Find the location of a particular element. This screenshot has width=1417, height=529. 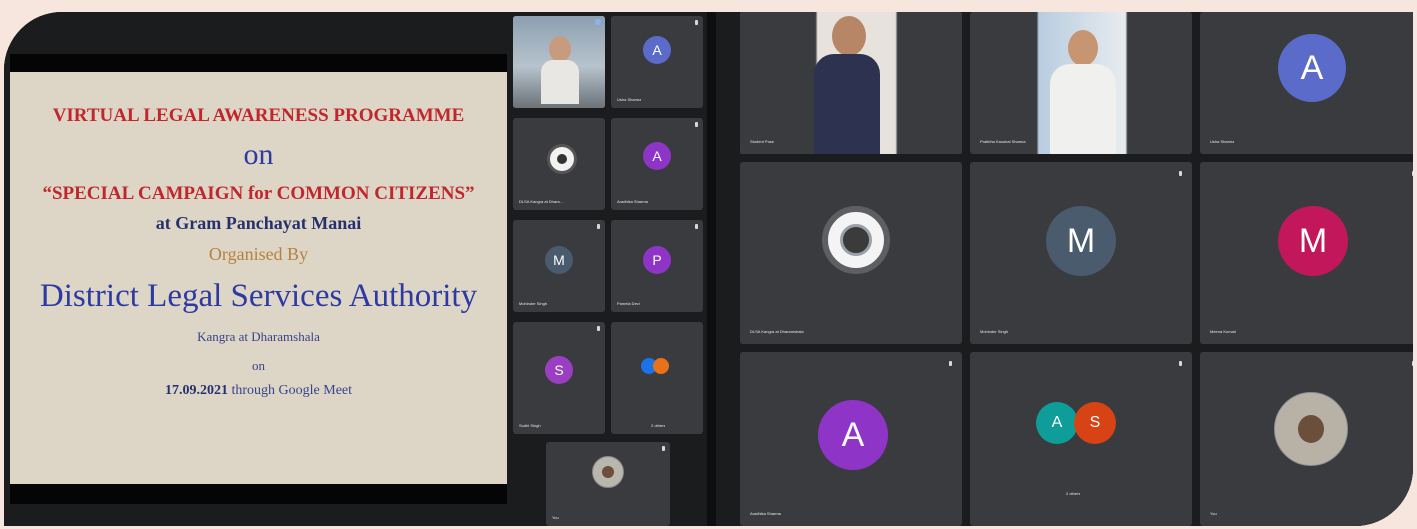

participant-tile: Pratibha Kaushal Sharma is located at coordinates (1081, 83).